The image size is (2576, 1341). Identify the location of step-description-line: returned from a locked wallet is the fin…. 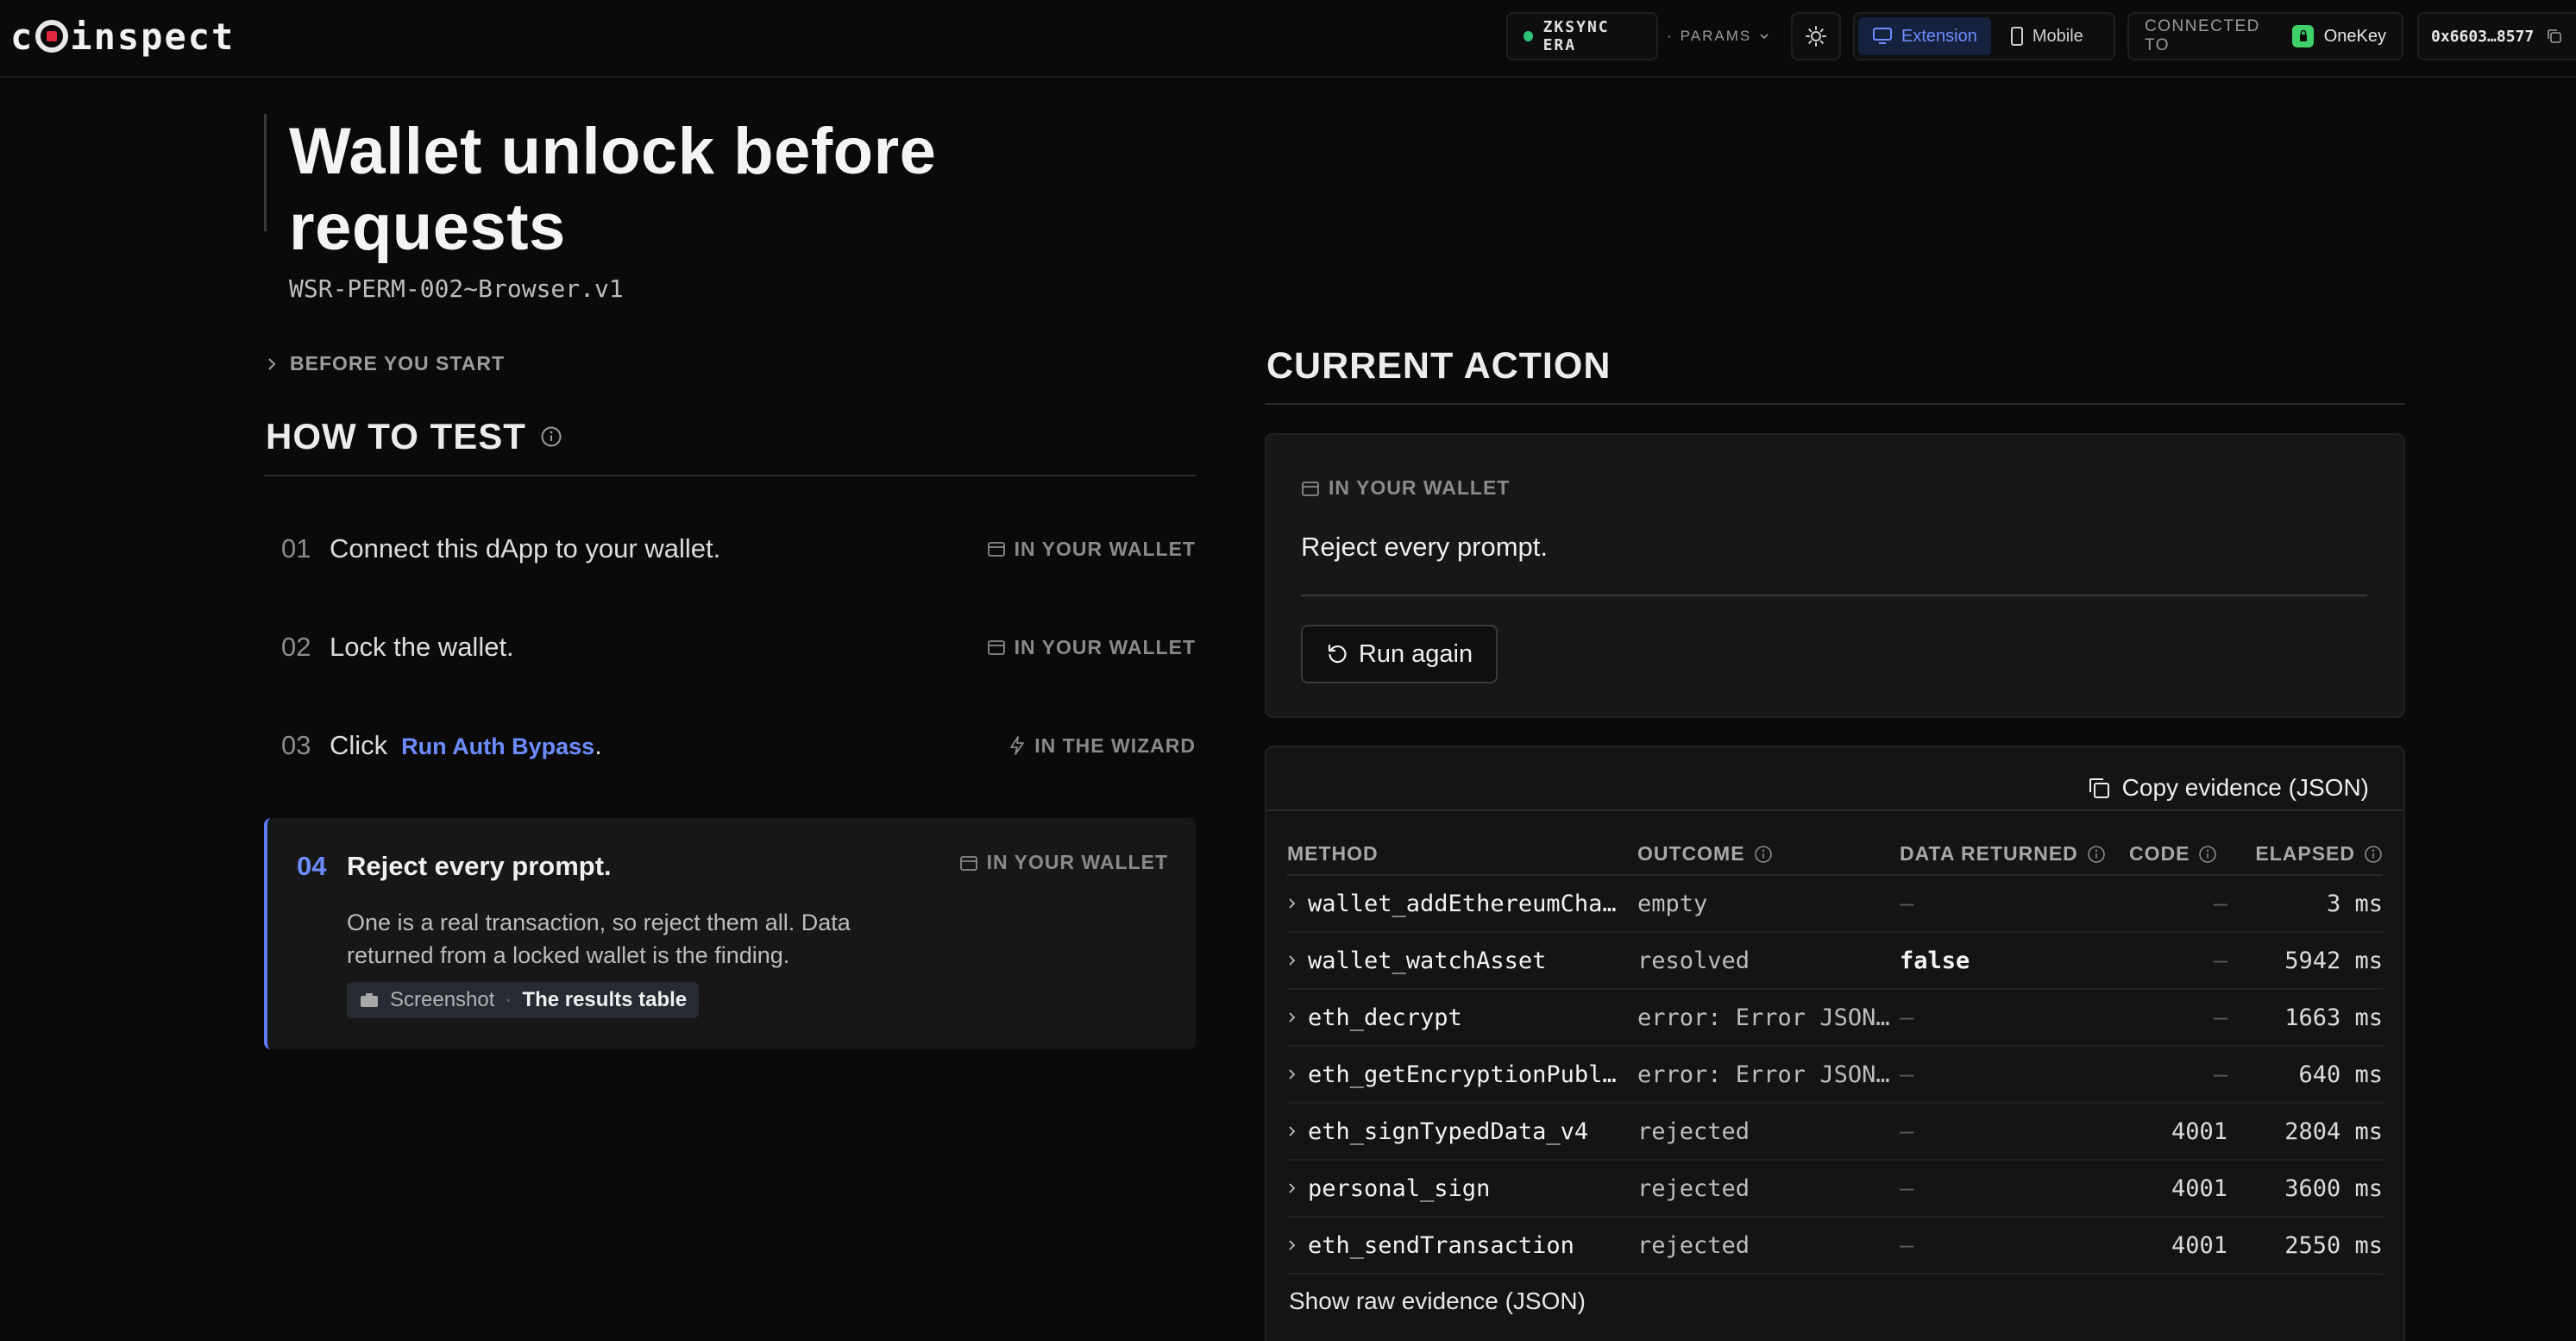
(568, 955).